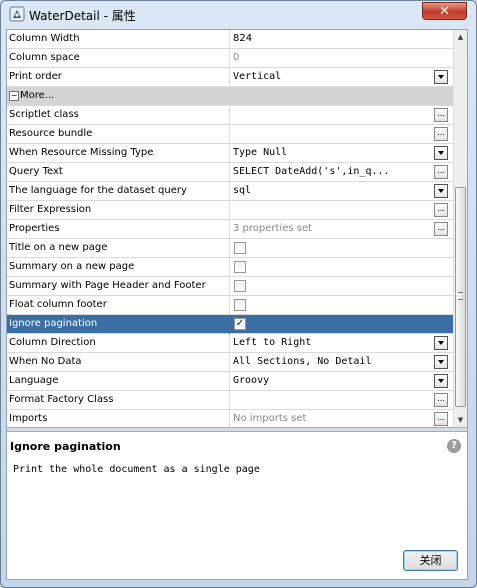  Describe the element at coordinates (44, 38) in the screenshot. I see `property-name: Column Width` at that location.